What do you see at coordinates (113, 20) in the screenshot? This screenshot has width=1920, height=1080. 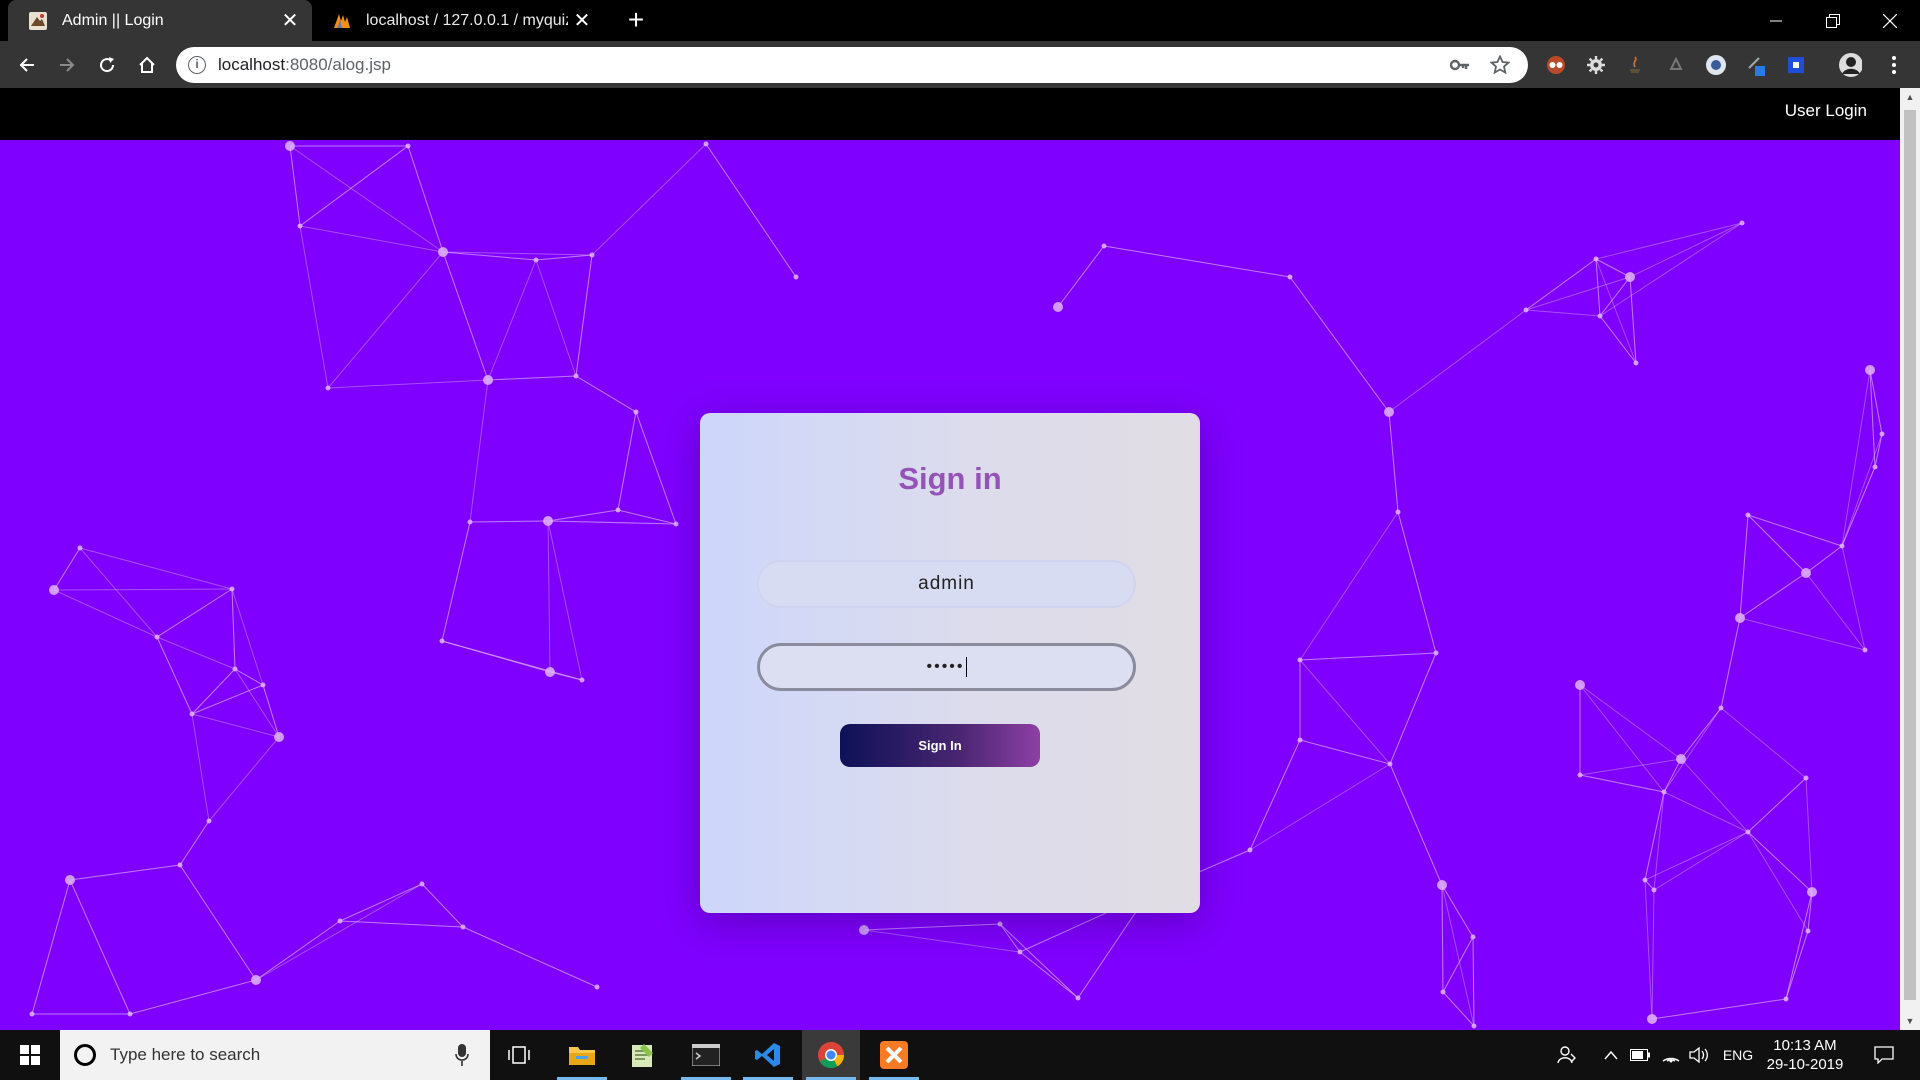 I see `tab-title: Admin || Login` at bounding box center [113, 20].